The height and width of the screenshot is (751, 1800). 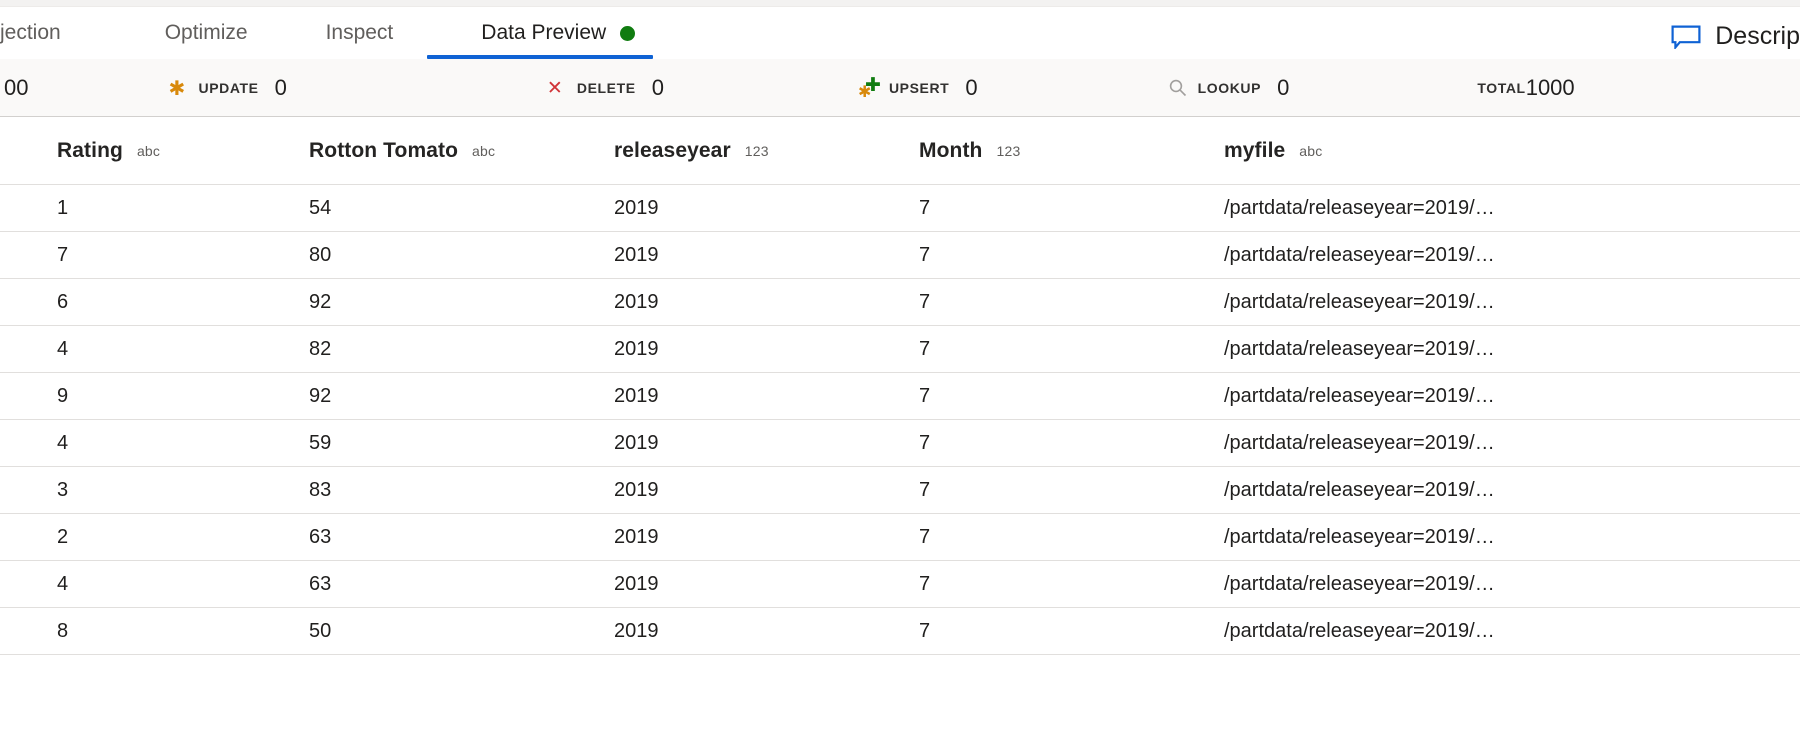 What do you see at coordinates (1757, 36) in the screenshot?
I see `description-label: Descrip` at bounding box center [1757, 36].